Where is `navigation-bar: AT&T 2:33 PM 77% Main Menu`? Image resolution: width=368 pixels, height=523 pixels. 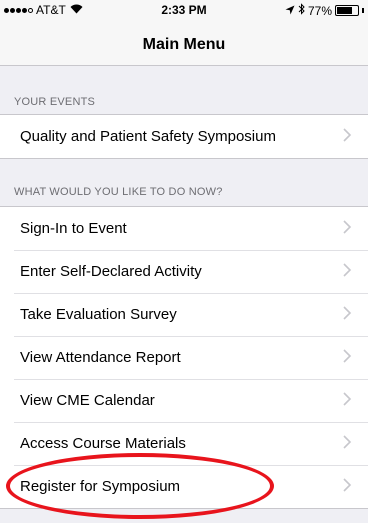 navigation-bar: AT&T 2:33 PM 77% Main Menu is located at coordinates (184, 33).